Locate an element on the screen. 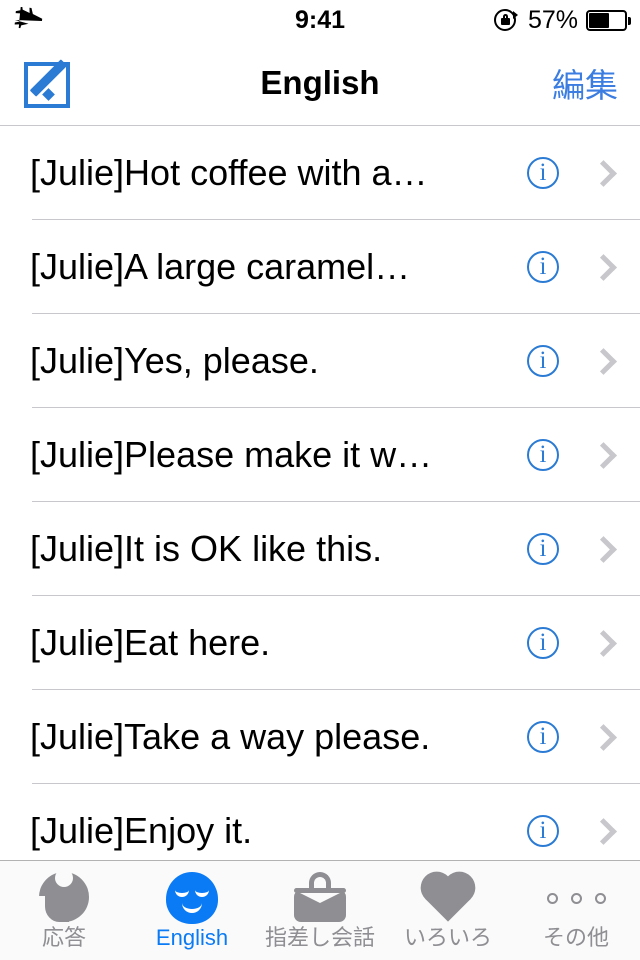  status-bar-right: 57% is located at coordinates (562, 20).